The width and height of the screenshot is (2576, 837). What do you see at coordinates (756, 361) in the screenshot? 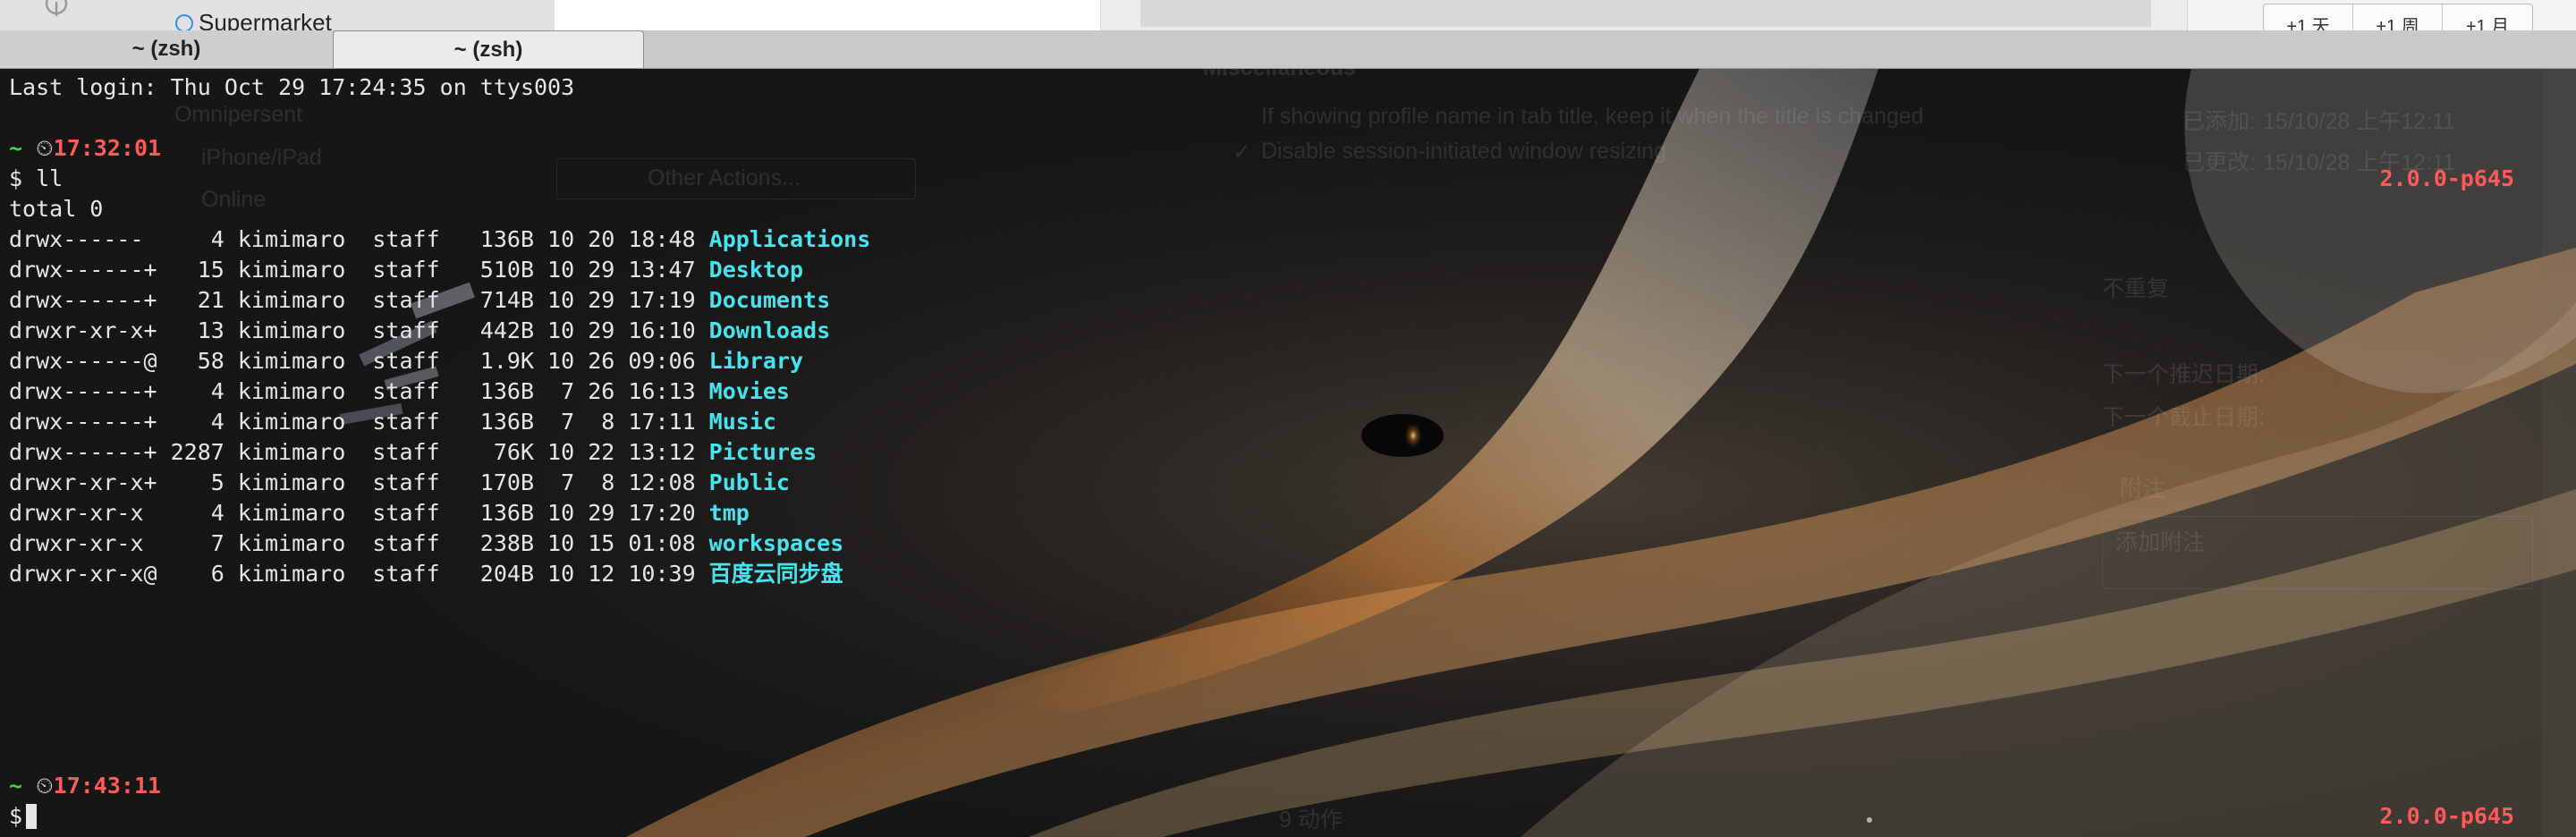
I see `directory-name: Library` at bounding box center [756, 361].